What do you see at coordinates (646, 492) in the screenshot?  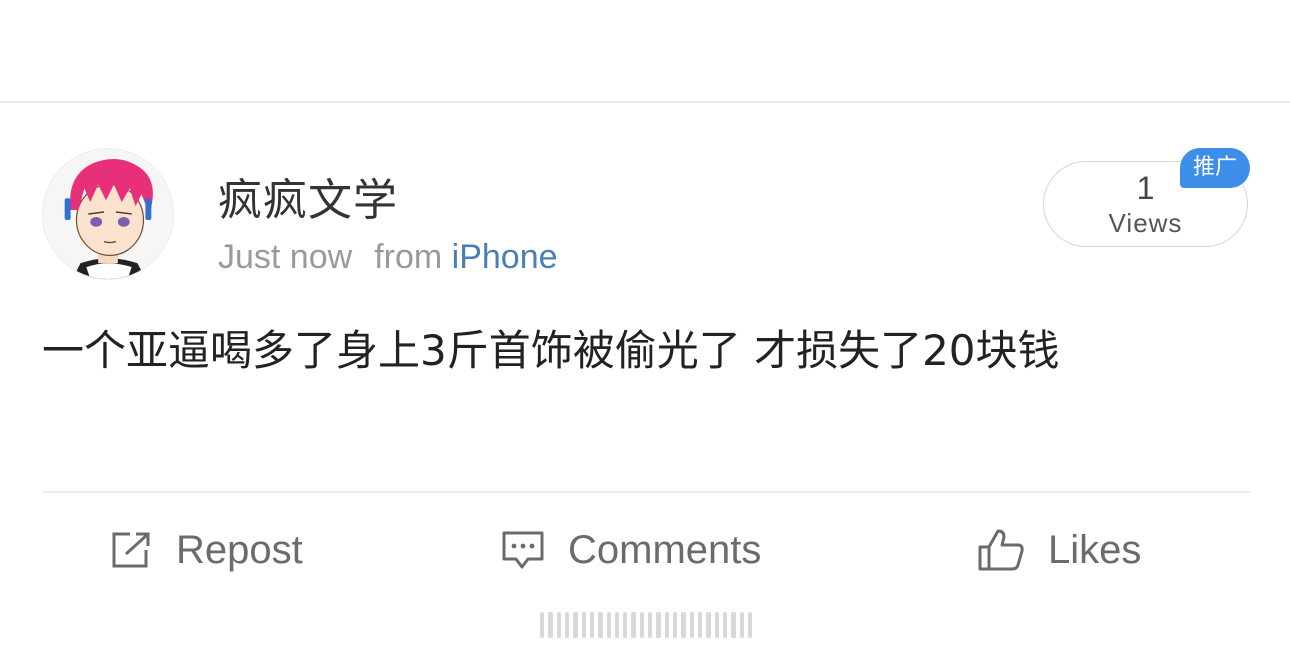 I see `actions-divider` at bounding box center [646, 492].